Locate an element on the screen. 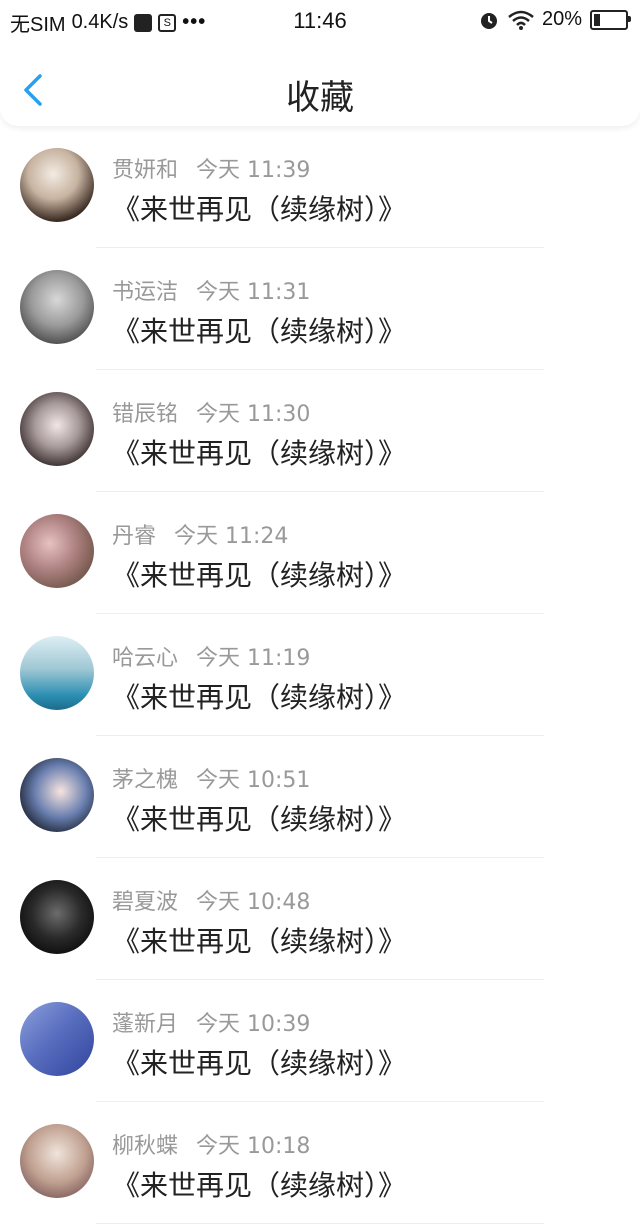  author-line: 碧夏波 今天 10:48 is located at coordinates (211, 900).